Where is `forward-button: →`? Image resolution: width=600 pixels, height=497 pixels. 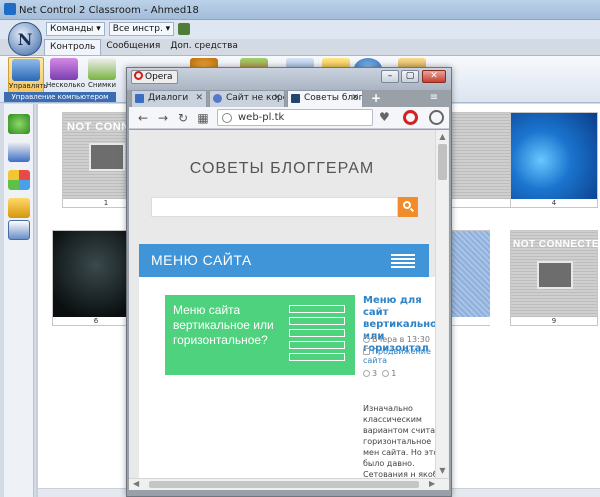
forward-button: → is located at coordinates (163, 118).